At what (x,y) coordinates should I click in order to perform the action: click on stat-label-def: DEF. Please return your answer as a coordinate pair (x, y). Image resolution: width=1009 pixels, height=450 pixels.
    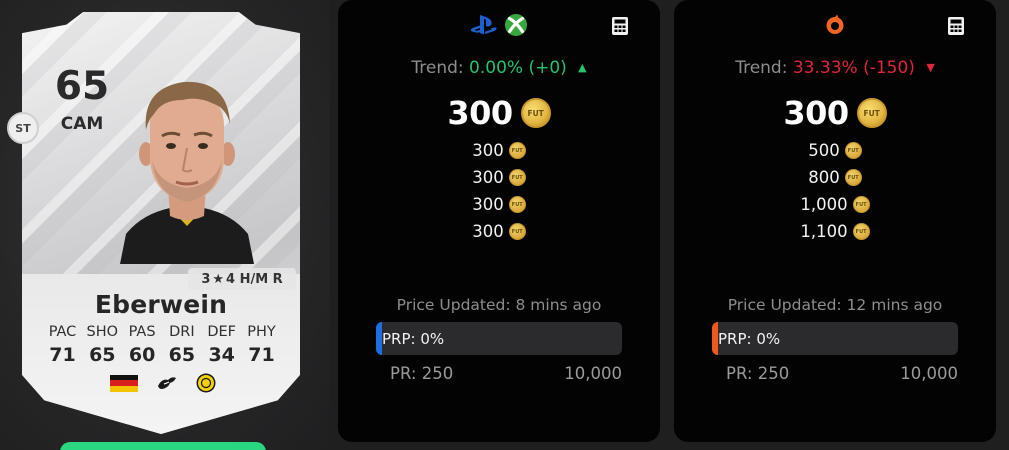
    Looking at the image, I should click on (222, 332).